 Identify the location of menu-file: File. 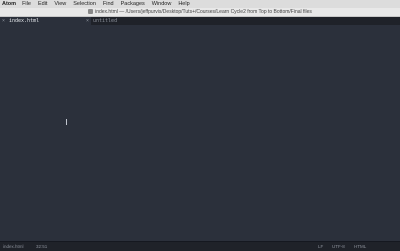
(26, 4).